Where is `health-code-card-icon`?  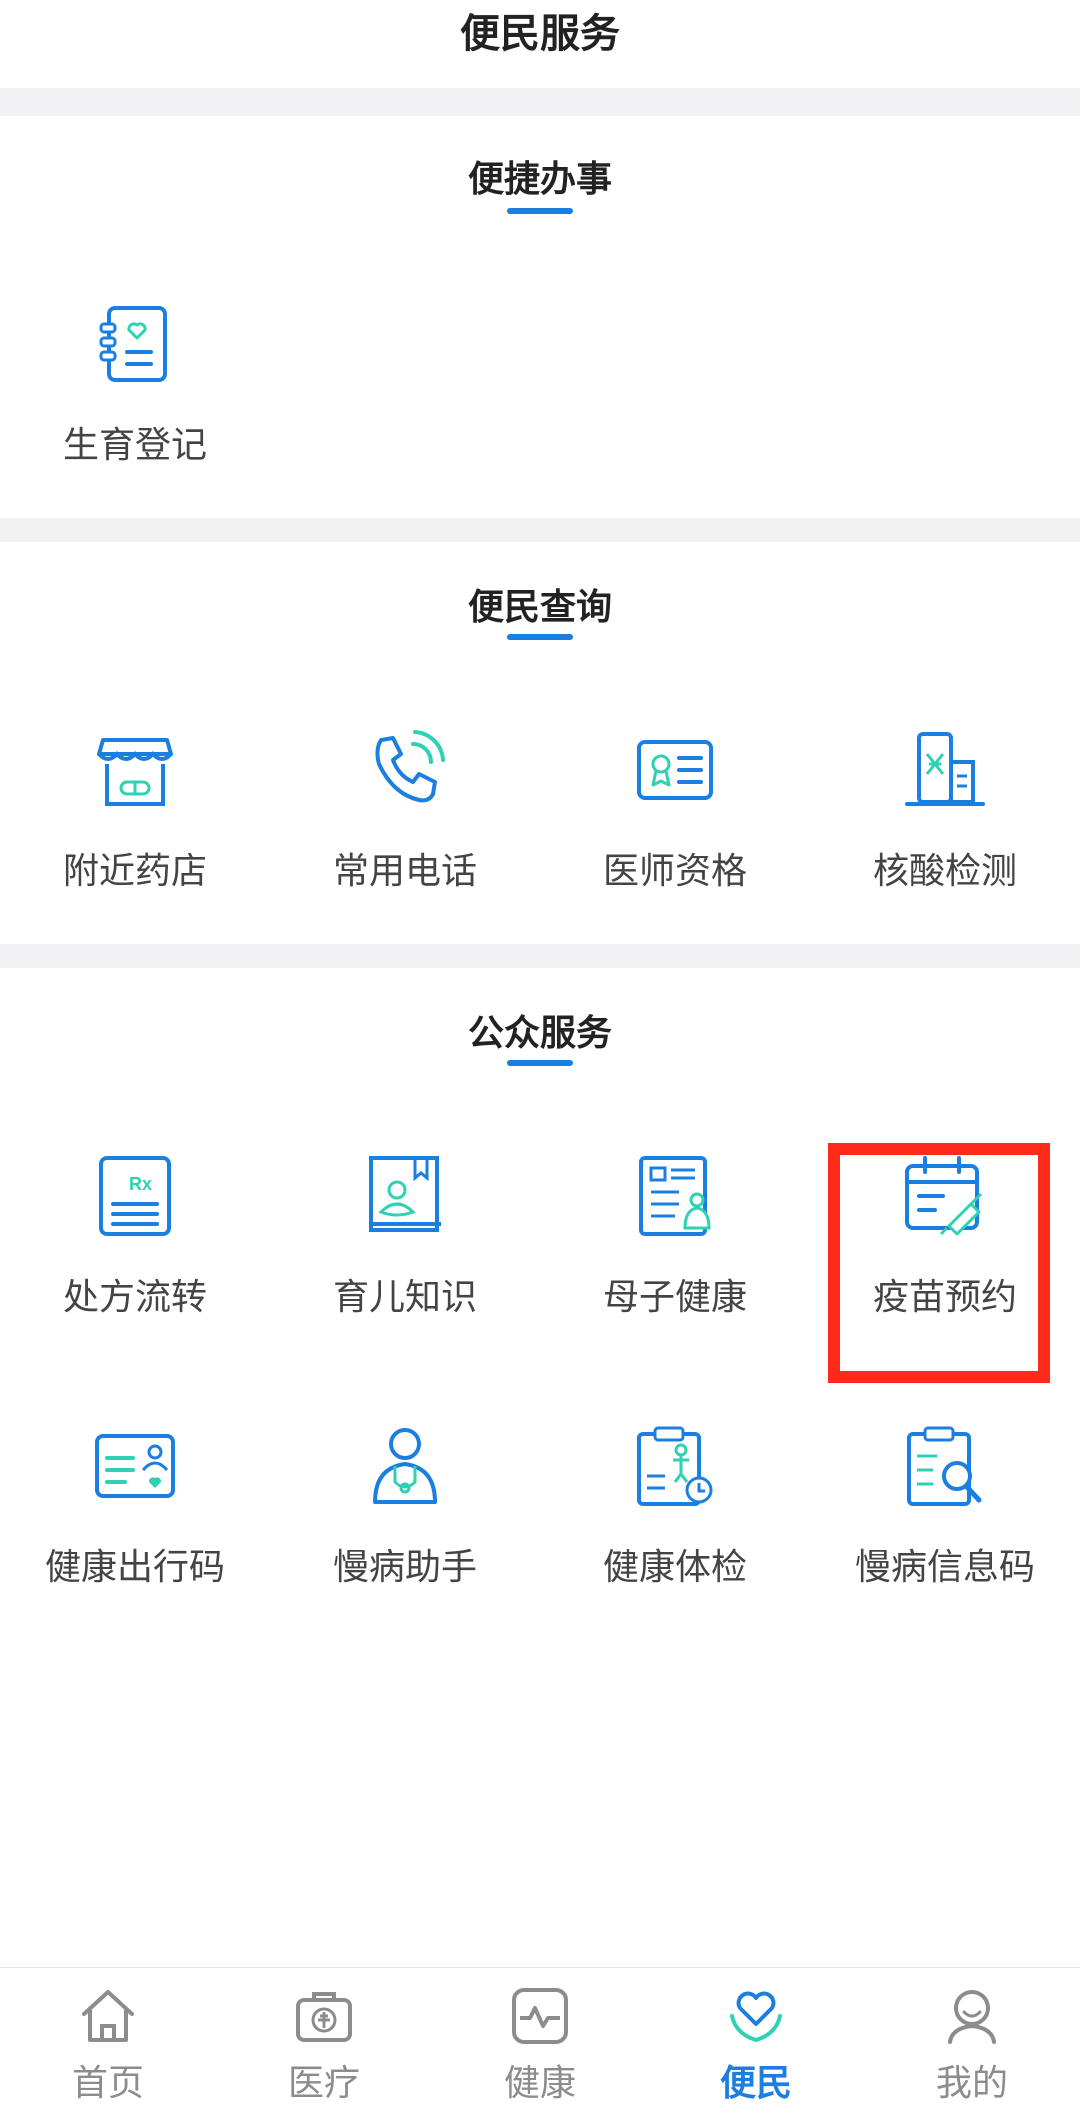
health-code-card-icon is located at coordinates (135, 1466).